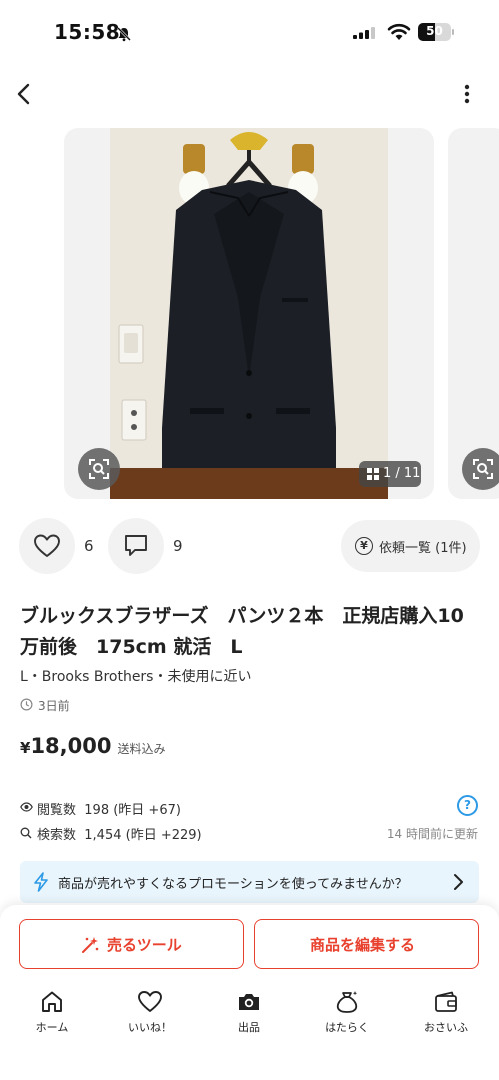 The width and height of the screenshot is (499, 1080). I want to click on signal-icon, so click(364, 33).